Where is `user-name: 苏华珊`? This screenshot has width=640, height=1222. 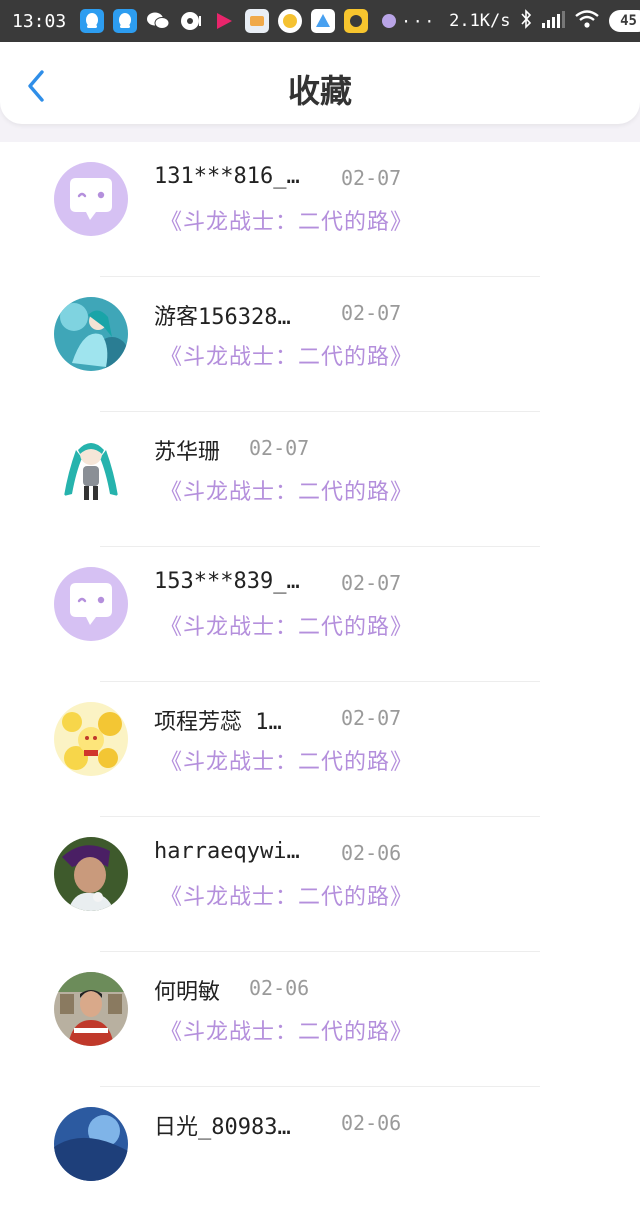 user-name: 苏华珊 is located at coordinates (187, 452).